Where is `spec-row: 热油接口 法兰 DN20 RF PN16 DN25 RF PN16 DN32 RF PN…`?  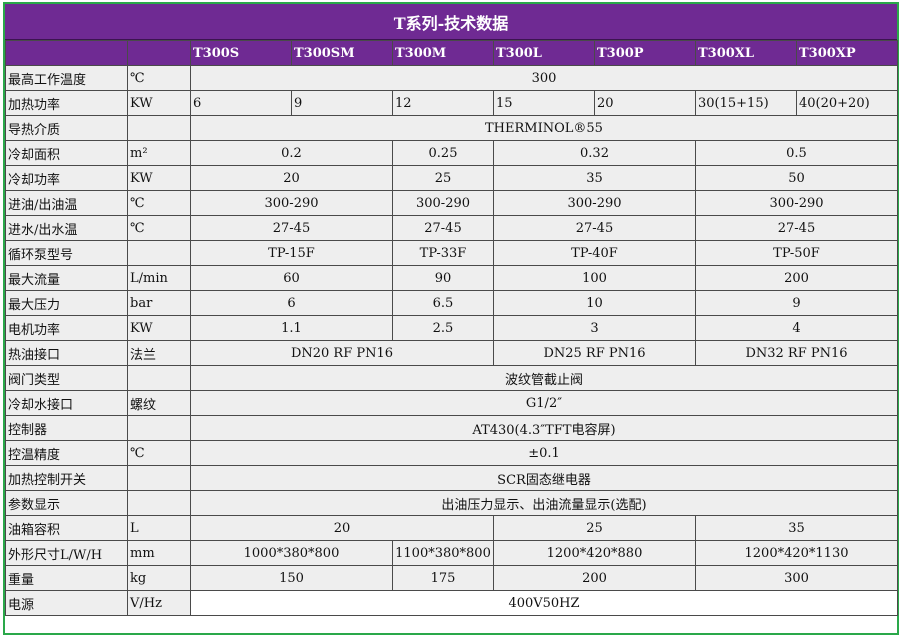 spec-row: 热油接口 法兰 DN20 RF PN16 DN25 RF PN16 DN32 RF PN… is located at coordinates (451, 353).